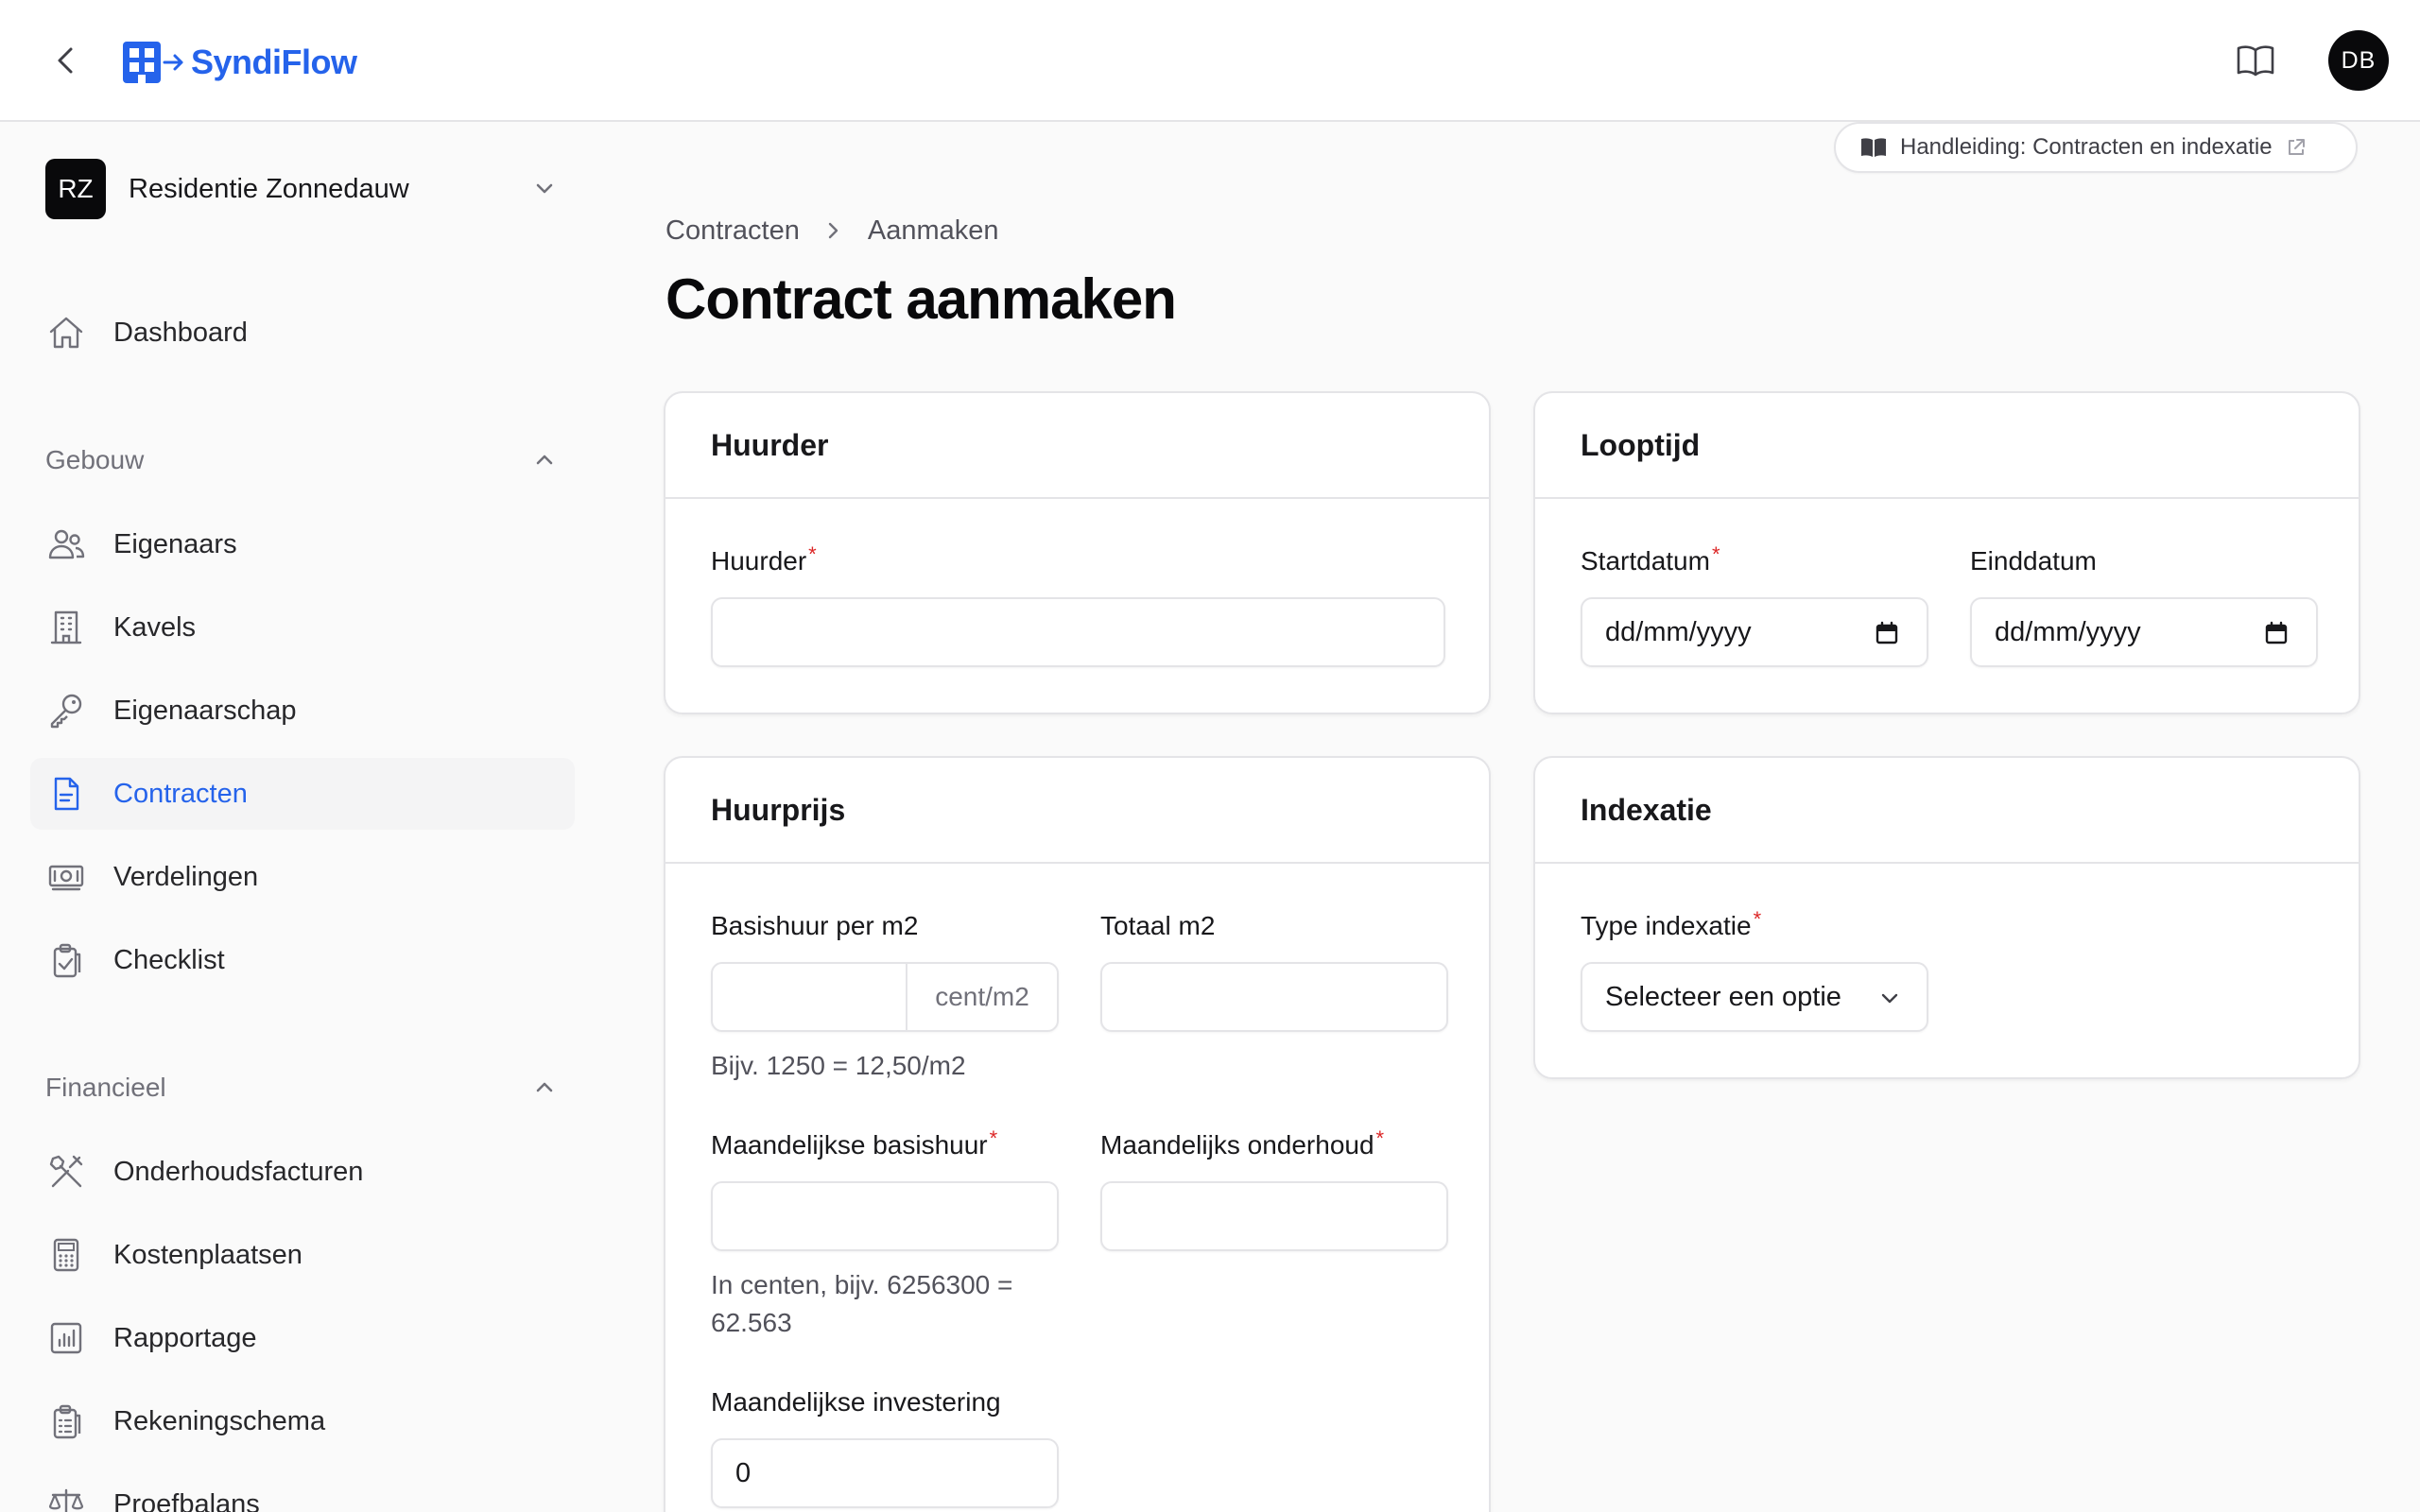 The image size is (2420, 1512). I want to click on sidebar-item-kavels: Kavels, so click(302, 627).